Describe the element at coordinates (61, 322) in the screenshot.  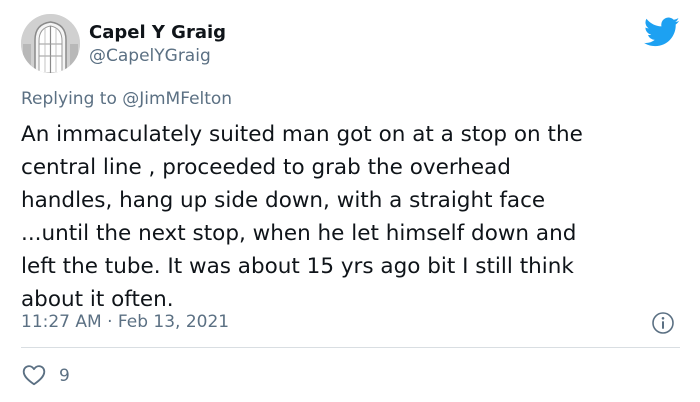
I see `tweet-time: 11:27 AM` at that location.